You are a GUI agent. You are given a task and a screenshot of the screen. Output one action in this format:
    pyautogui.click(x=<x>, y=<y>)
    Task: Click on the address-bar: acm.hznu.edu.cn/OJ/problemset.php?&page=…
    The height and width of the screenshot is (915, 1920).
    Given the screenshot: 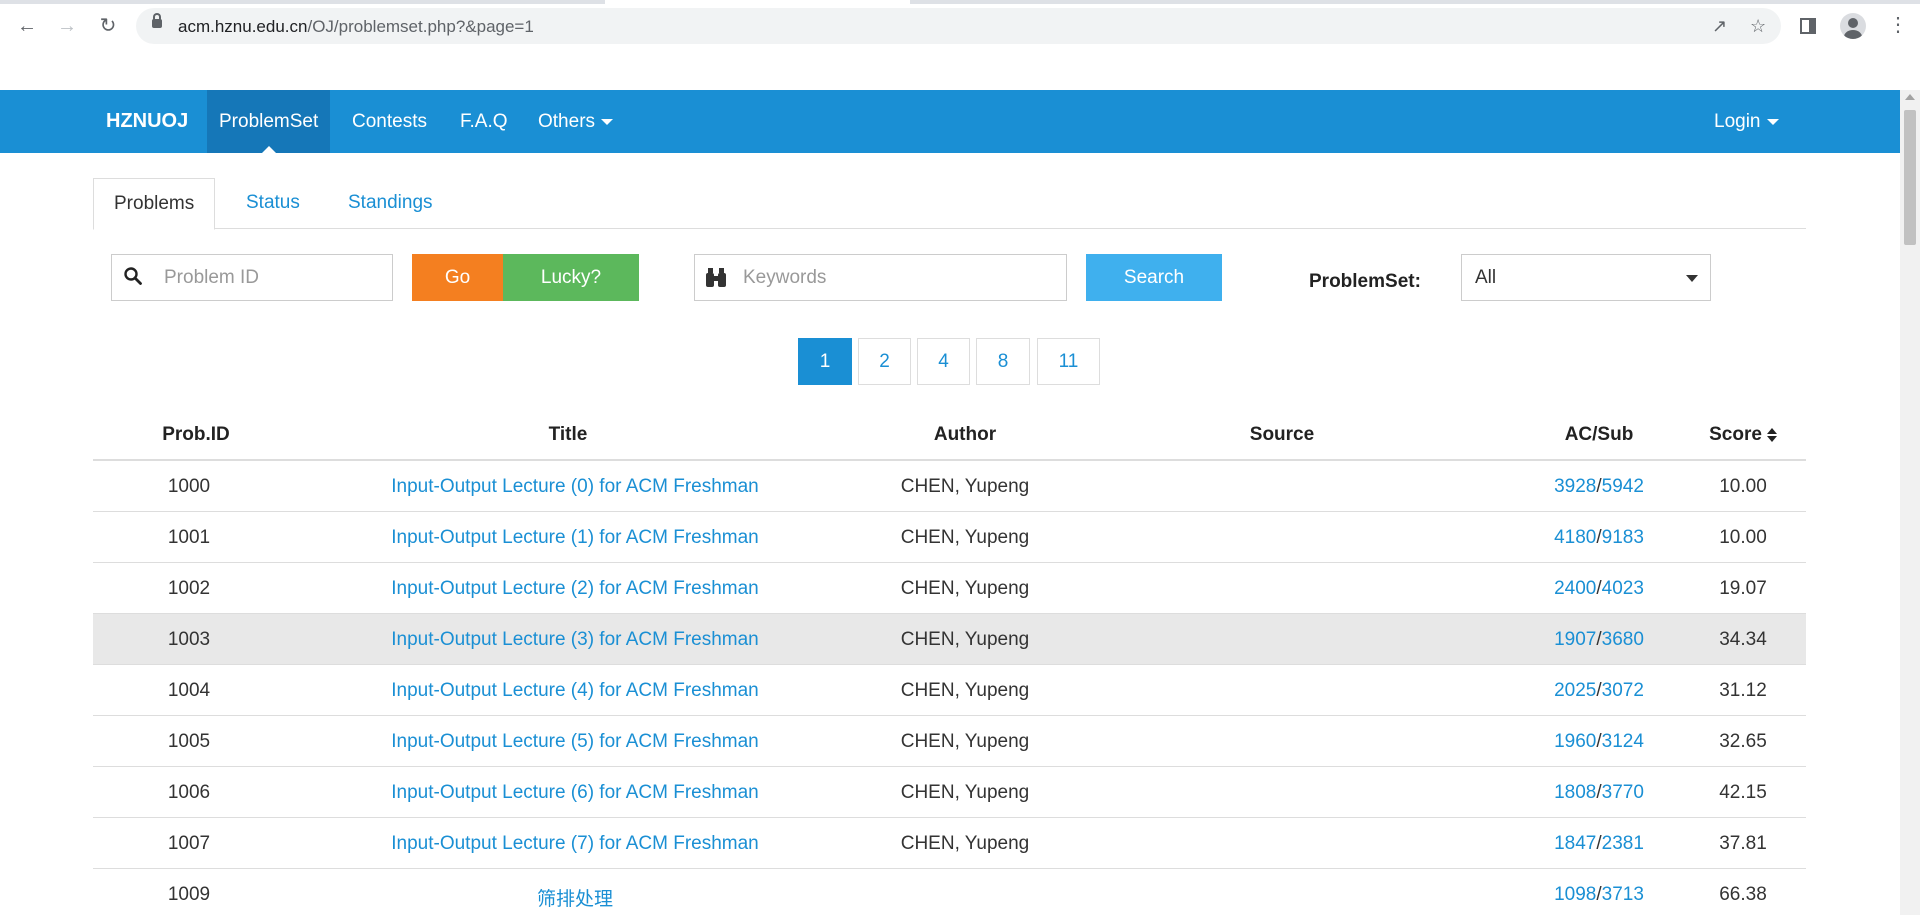 What is the action you would take?
    pyautogui.click(x=958, y=26)
    